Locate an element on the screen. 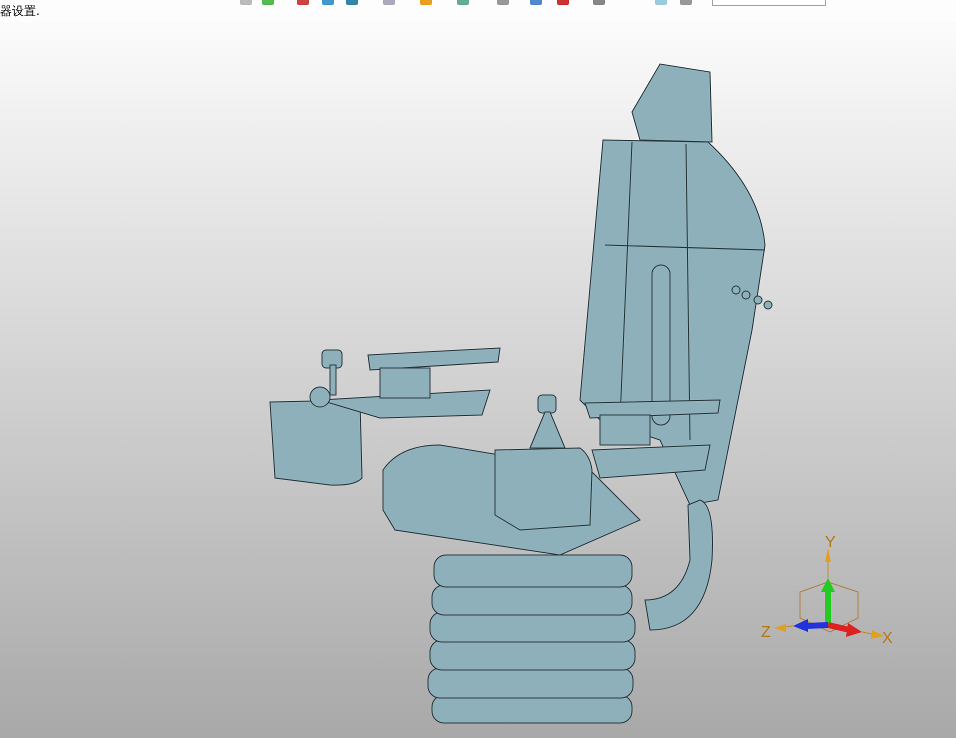 Image resolution: width=956 pixels, height=738 pixels. dropdown-field is located at coordinates (769, 3).